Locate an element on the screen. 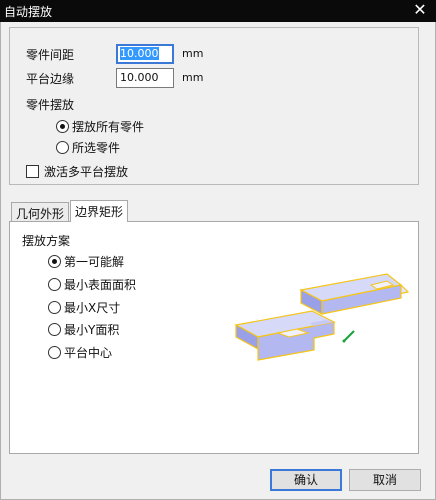 The width and height of the screenshot is (436, 500). scheme-min-x-label: 最小X尺寸 is located at coordinates (92, 307).